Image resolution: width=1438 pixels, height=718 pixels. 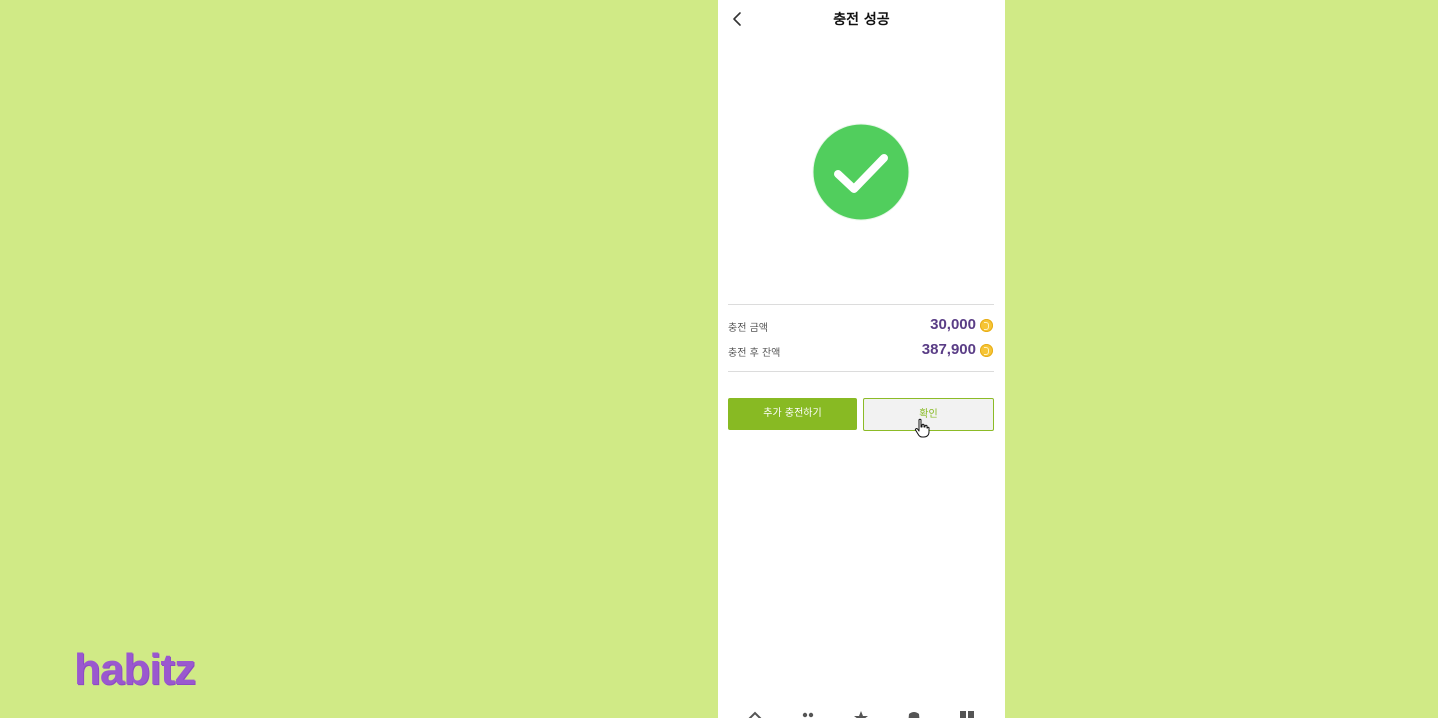 I want to click on charge-more-button: 추가 충전하기, so click(x=792, y=414).